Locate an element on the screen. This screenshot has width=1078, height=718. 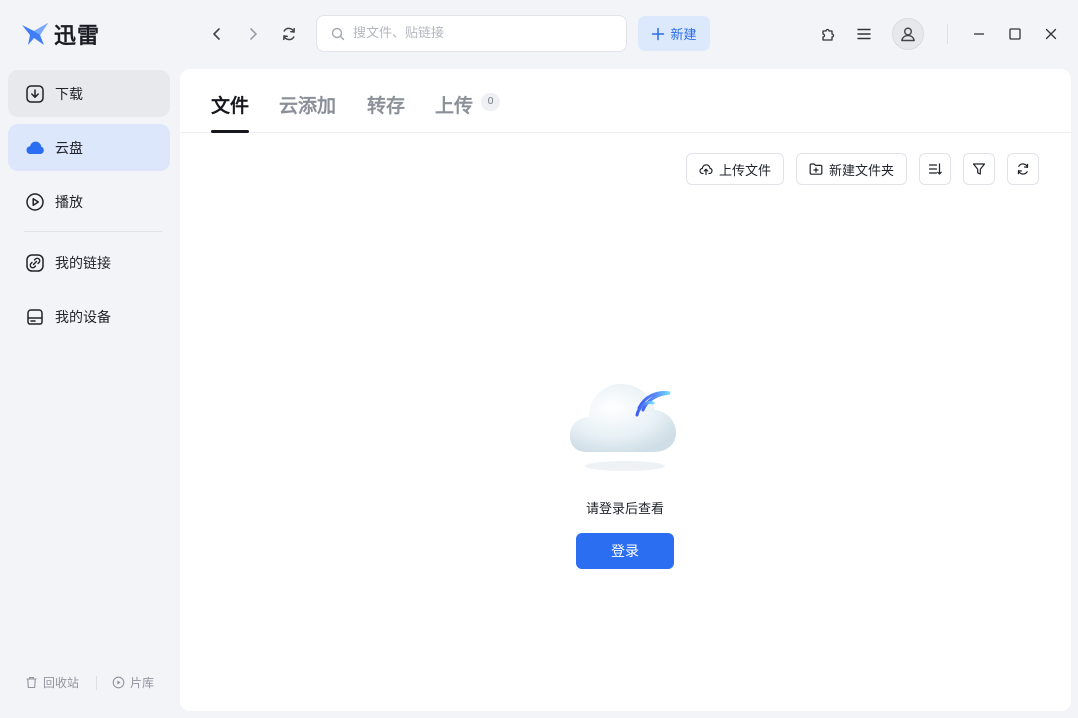
maximize-button is located at coordinates (1015, 34).